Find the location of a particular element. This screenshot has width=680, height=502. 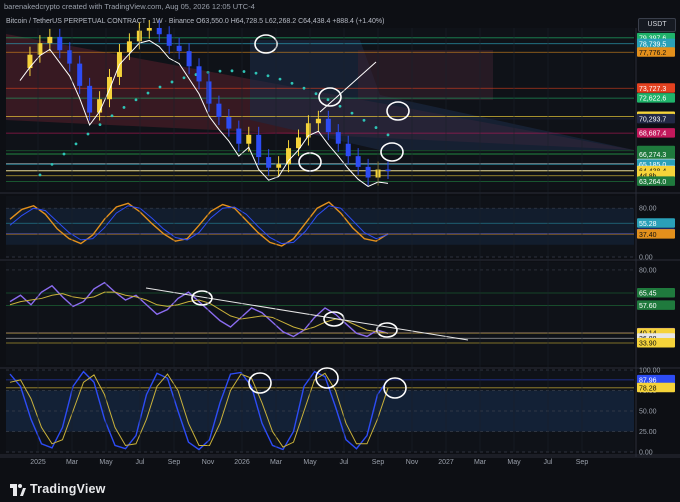

price-tag-2: 77,776.2 is located at coordinates (656, 52).